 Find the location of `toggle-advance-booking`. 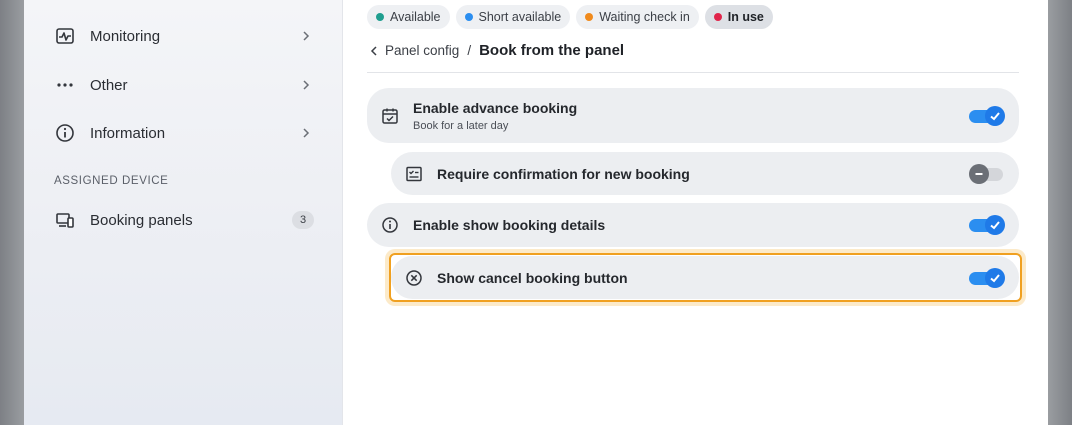

toggle-advance-booking is located at coordinates (987, 116).